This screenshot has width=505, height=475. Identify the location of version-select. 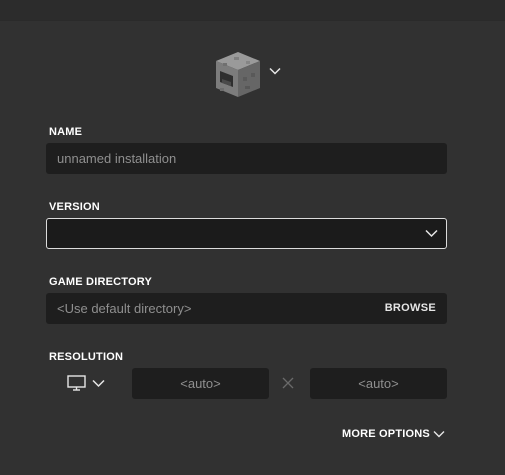
(246, 233).